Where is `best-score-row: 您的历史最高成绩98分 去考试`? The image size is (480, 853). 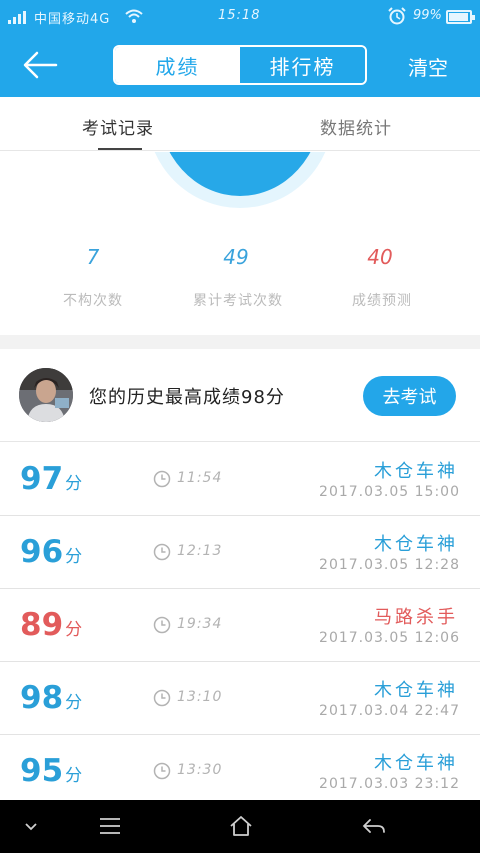
best-score-row: 您的历史最高成绩98分 去考试 is located at coordinates (240, 395).